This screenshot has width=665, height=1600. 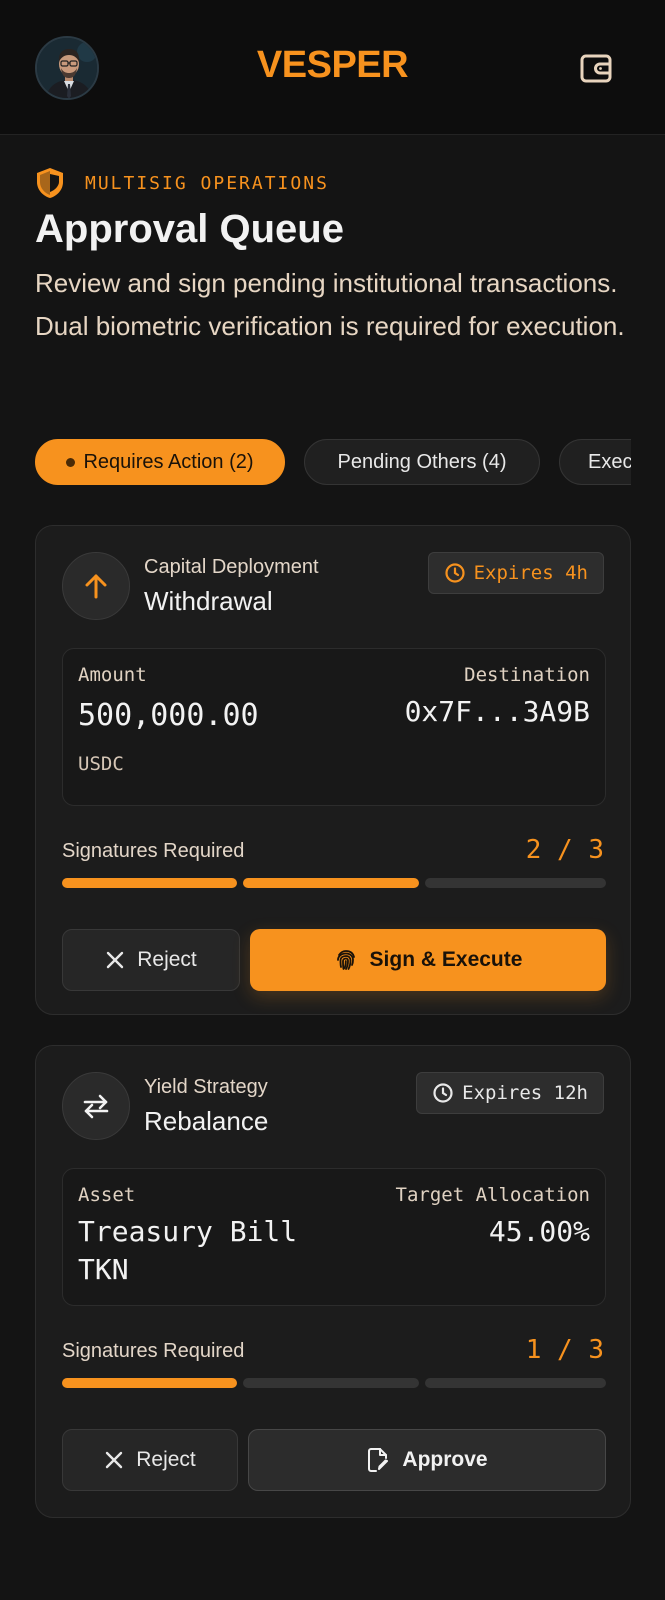 I want to click on tab-label: Pending Others (4), so click(x=422, y=461).